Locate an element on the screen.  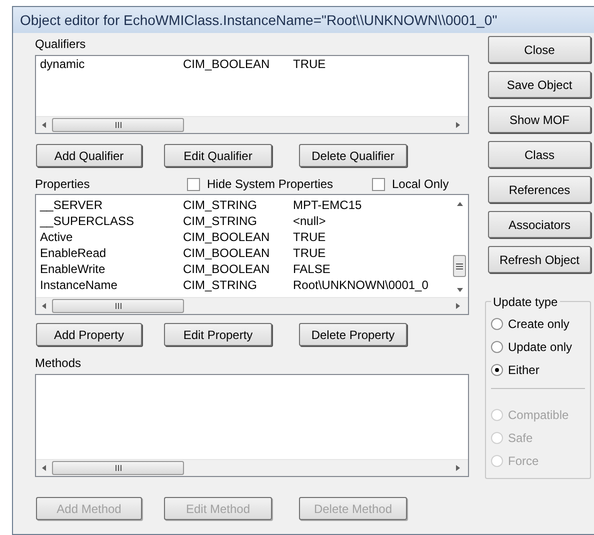
button: Associators is located at coordinates (539, 224).